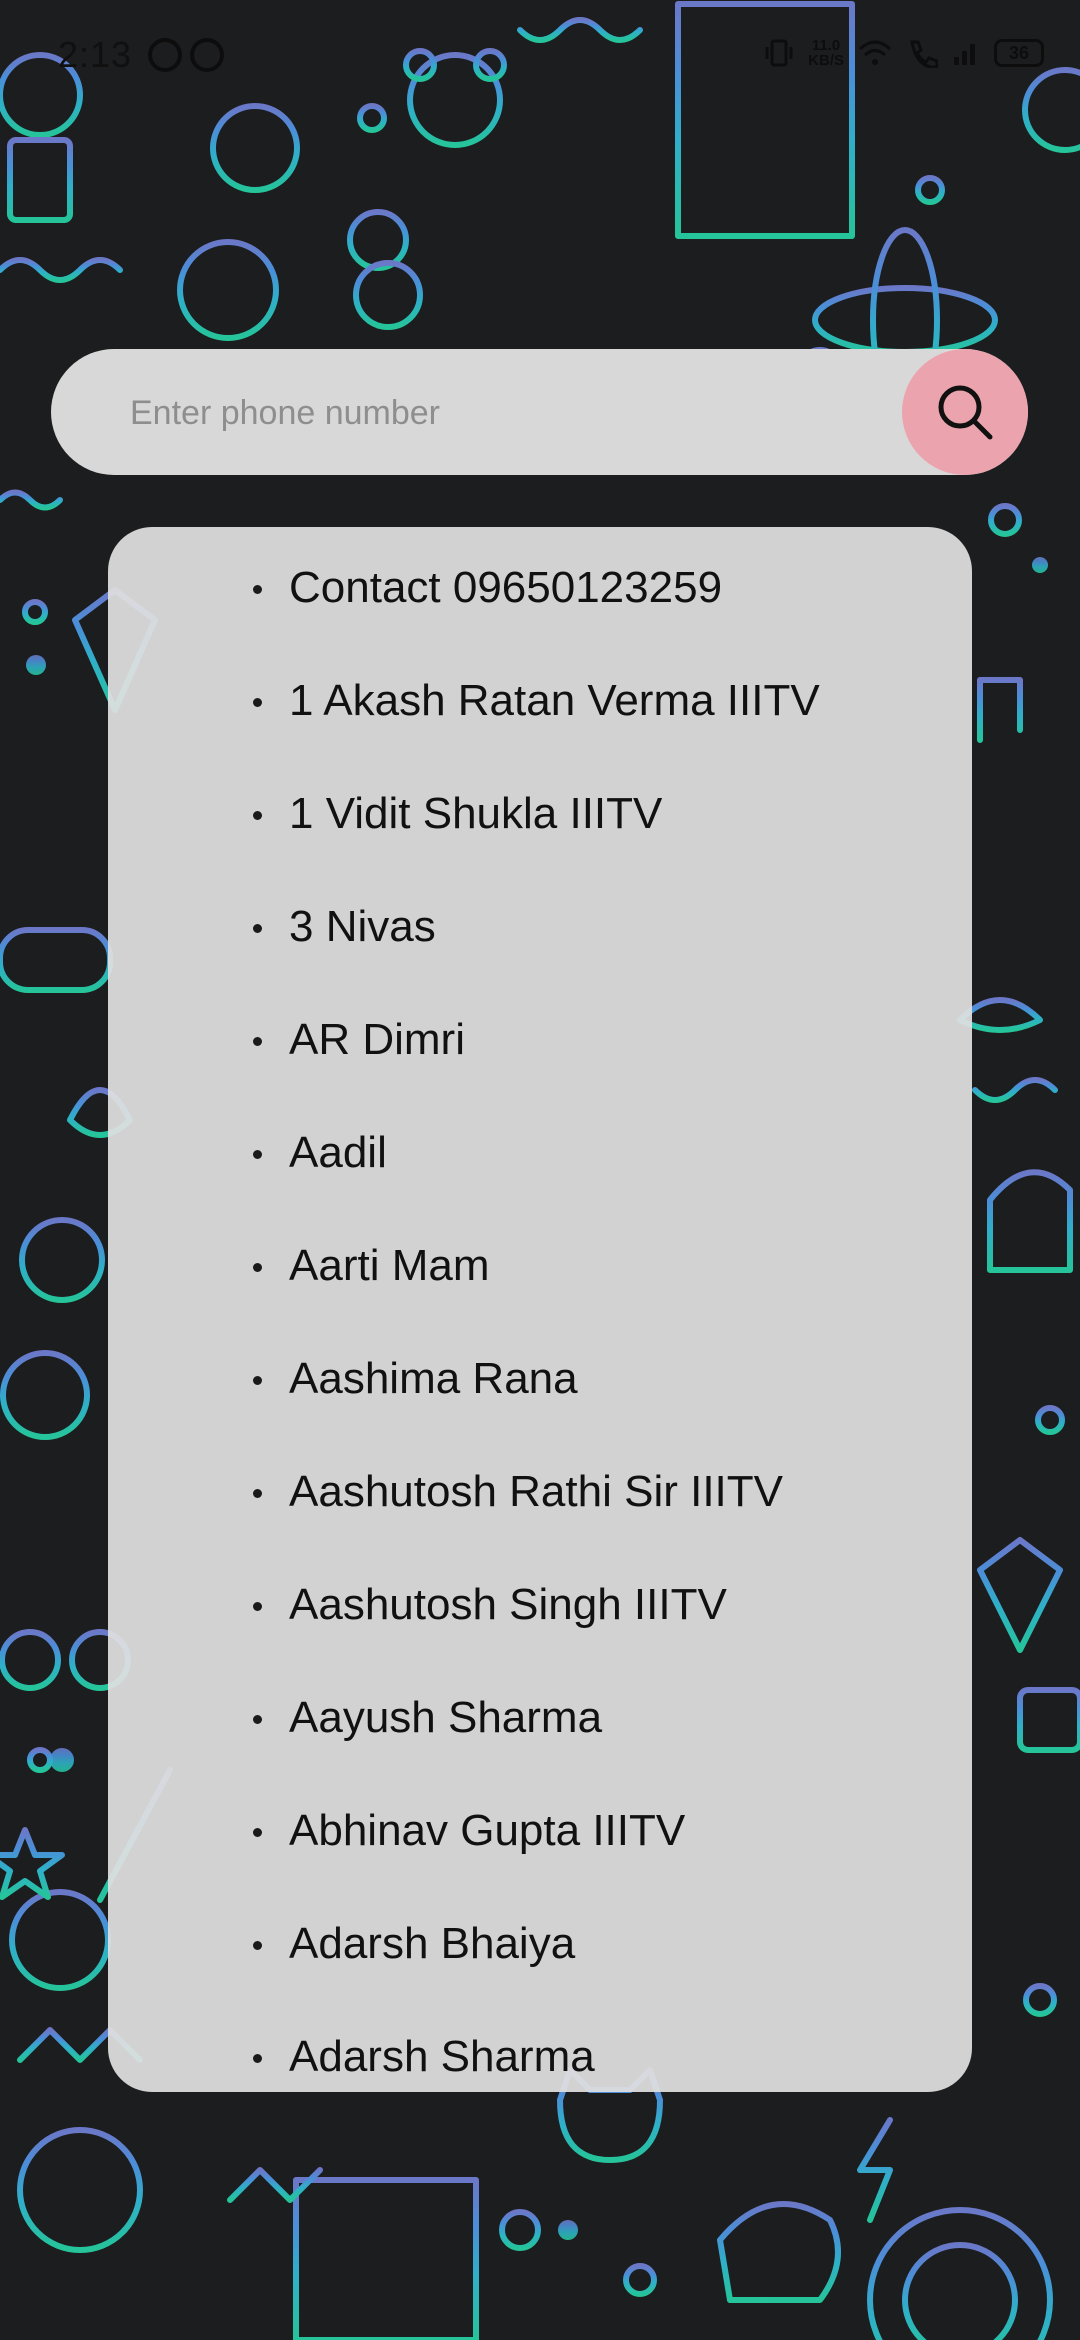 This screenshot has height=2340, width=1080. What do you see at coordinates (826, 45) in the screenshot?
I see `network-speed-value: 11.0` at bounding box center [826, 45].